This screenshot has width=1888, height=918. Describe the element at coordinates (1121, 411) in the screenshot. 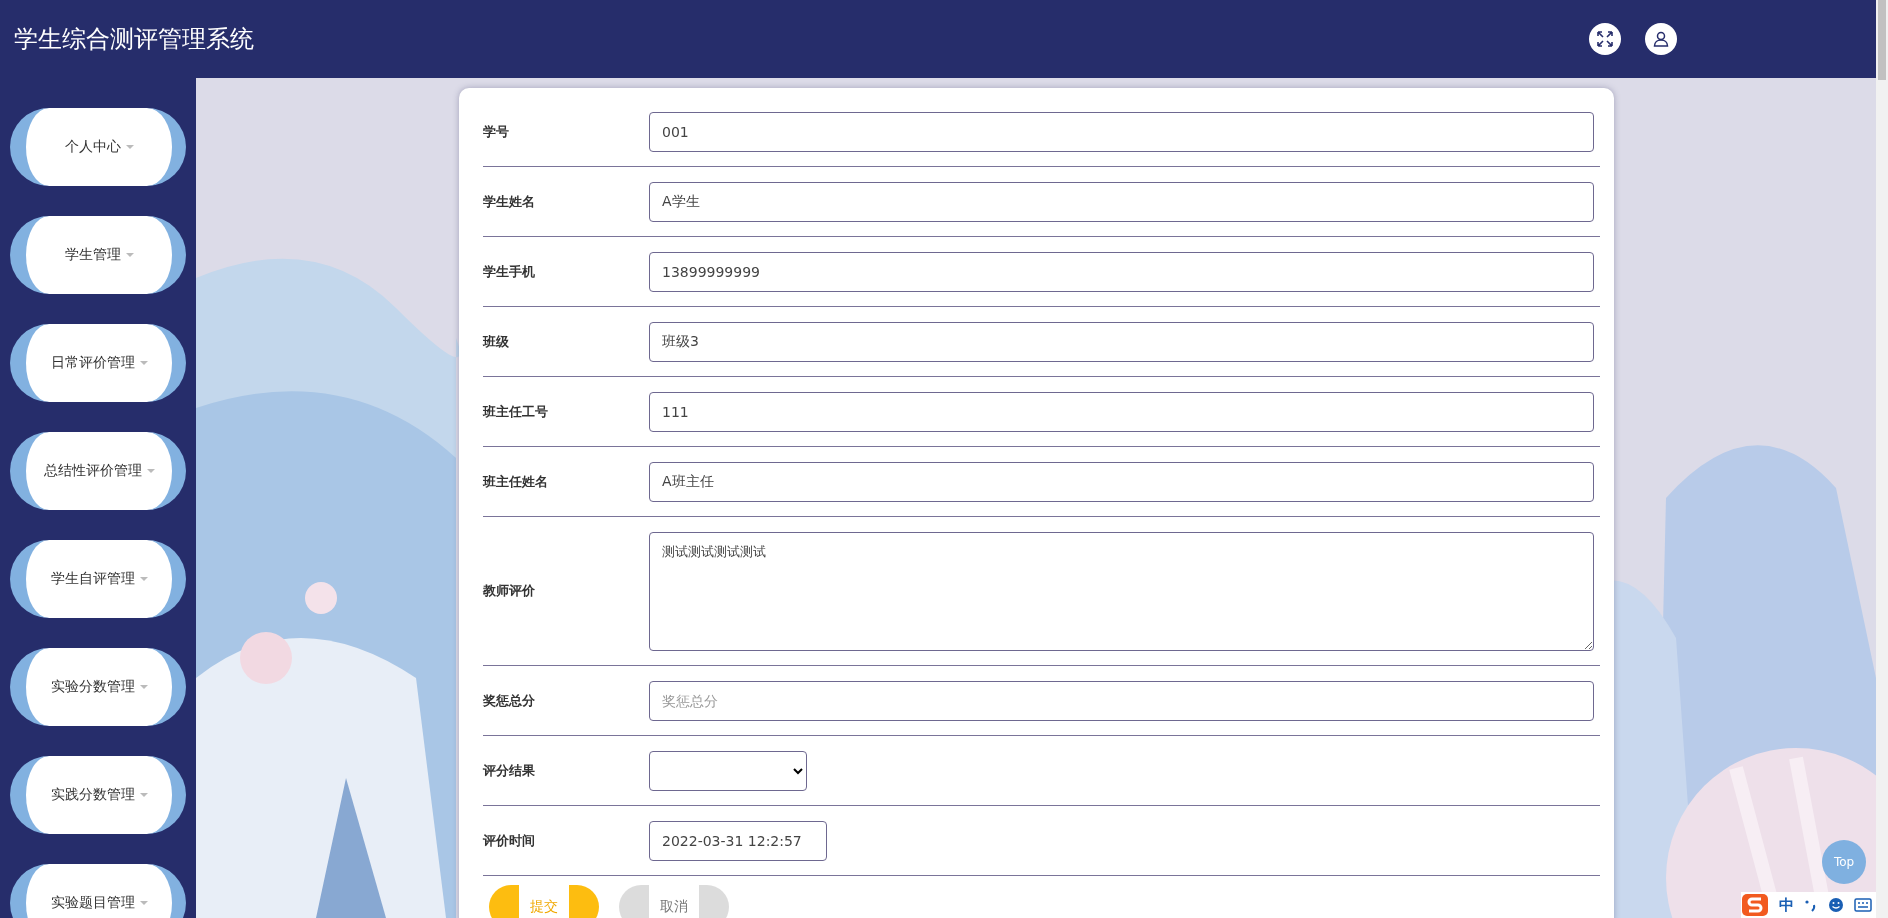

I see `text-field: 111` at that location.